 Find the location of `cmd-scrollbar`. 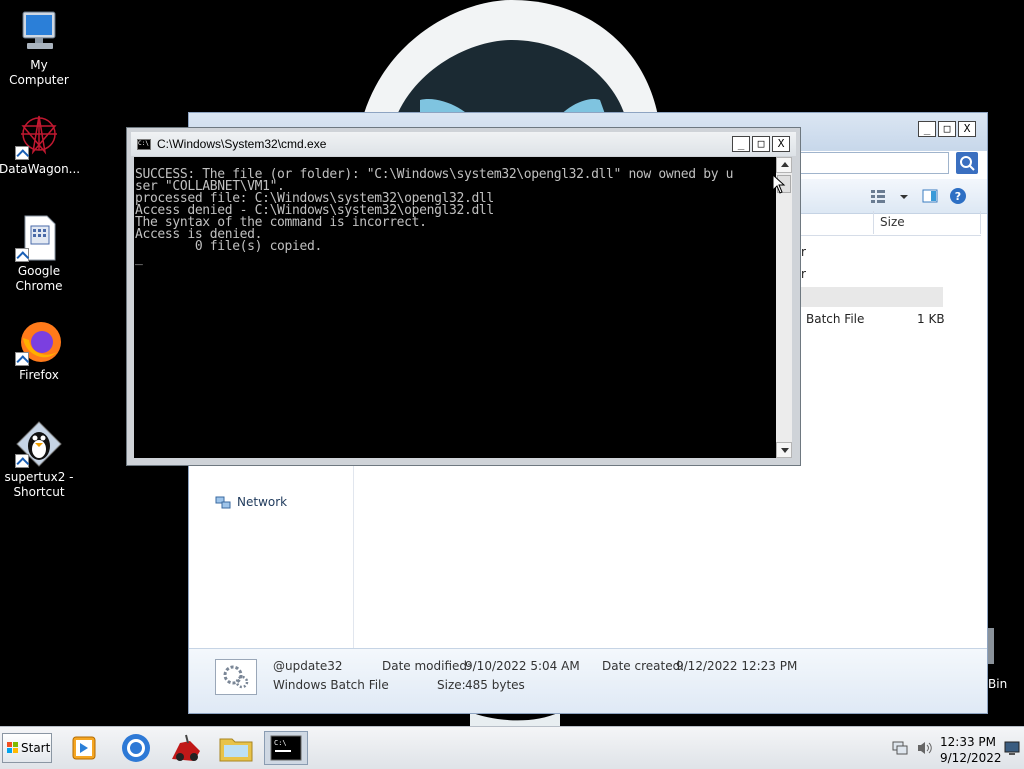

cmd-scrollbar is located at coordinates (784, 307).